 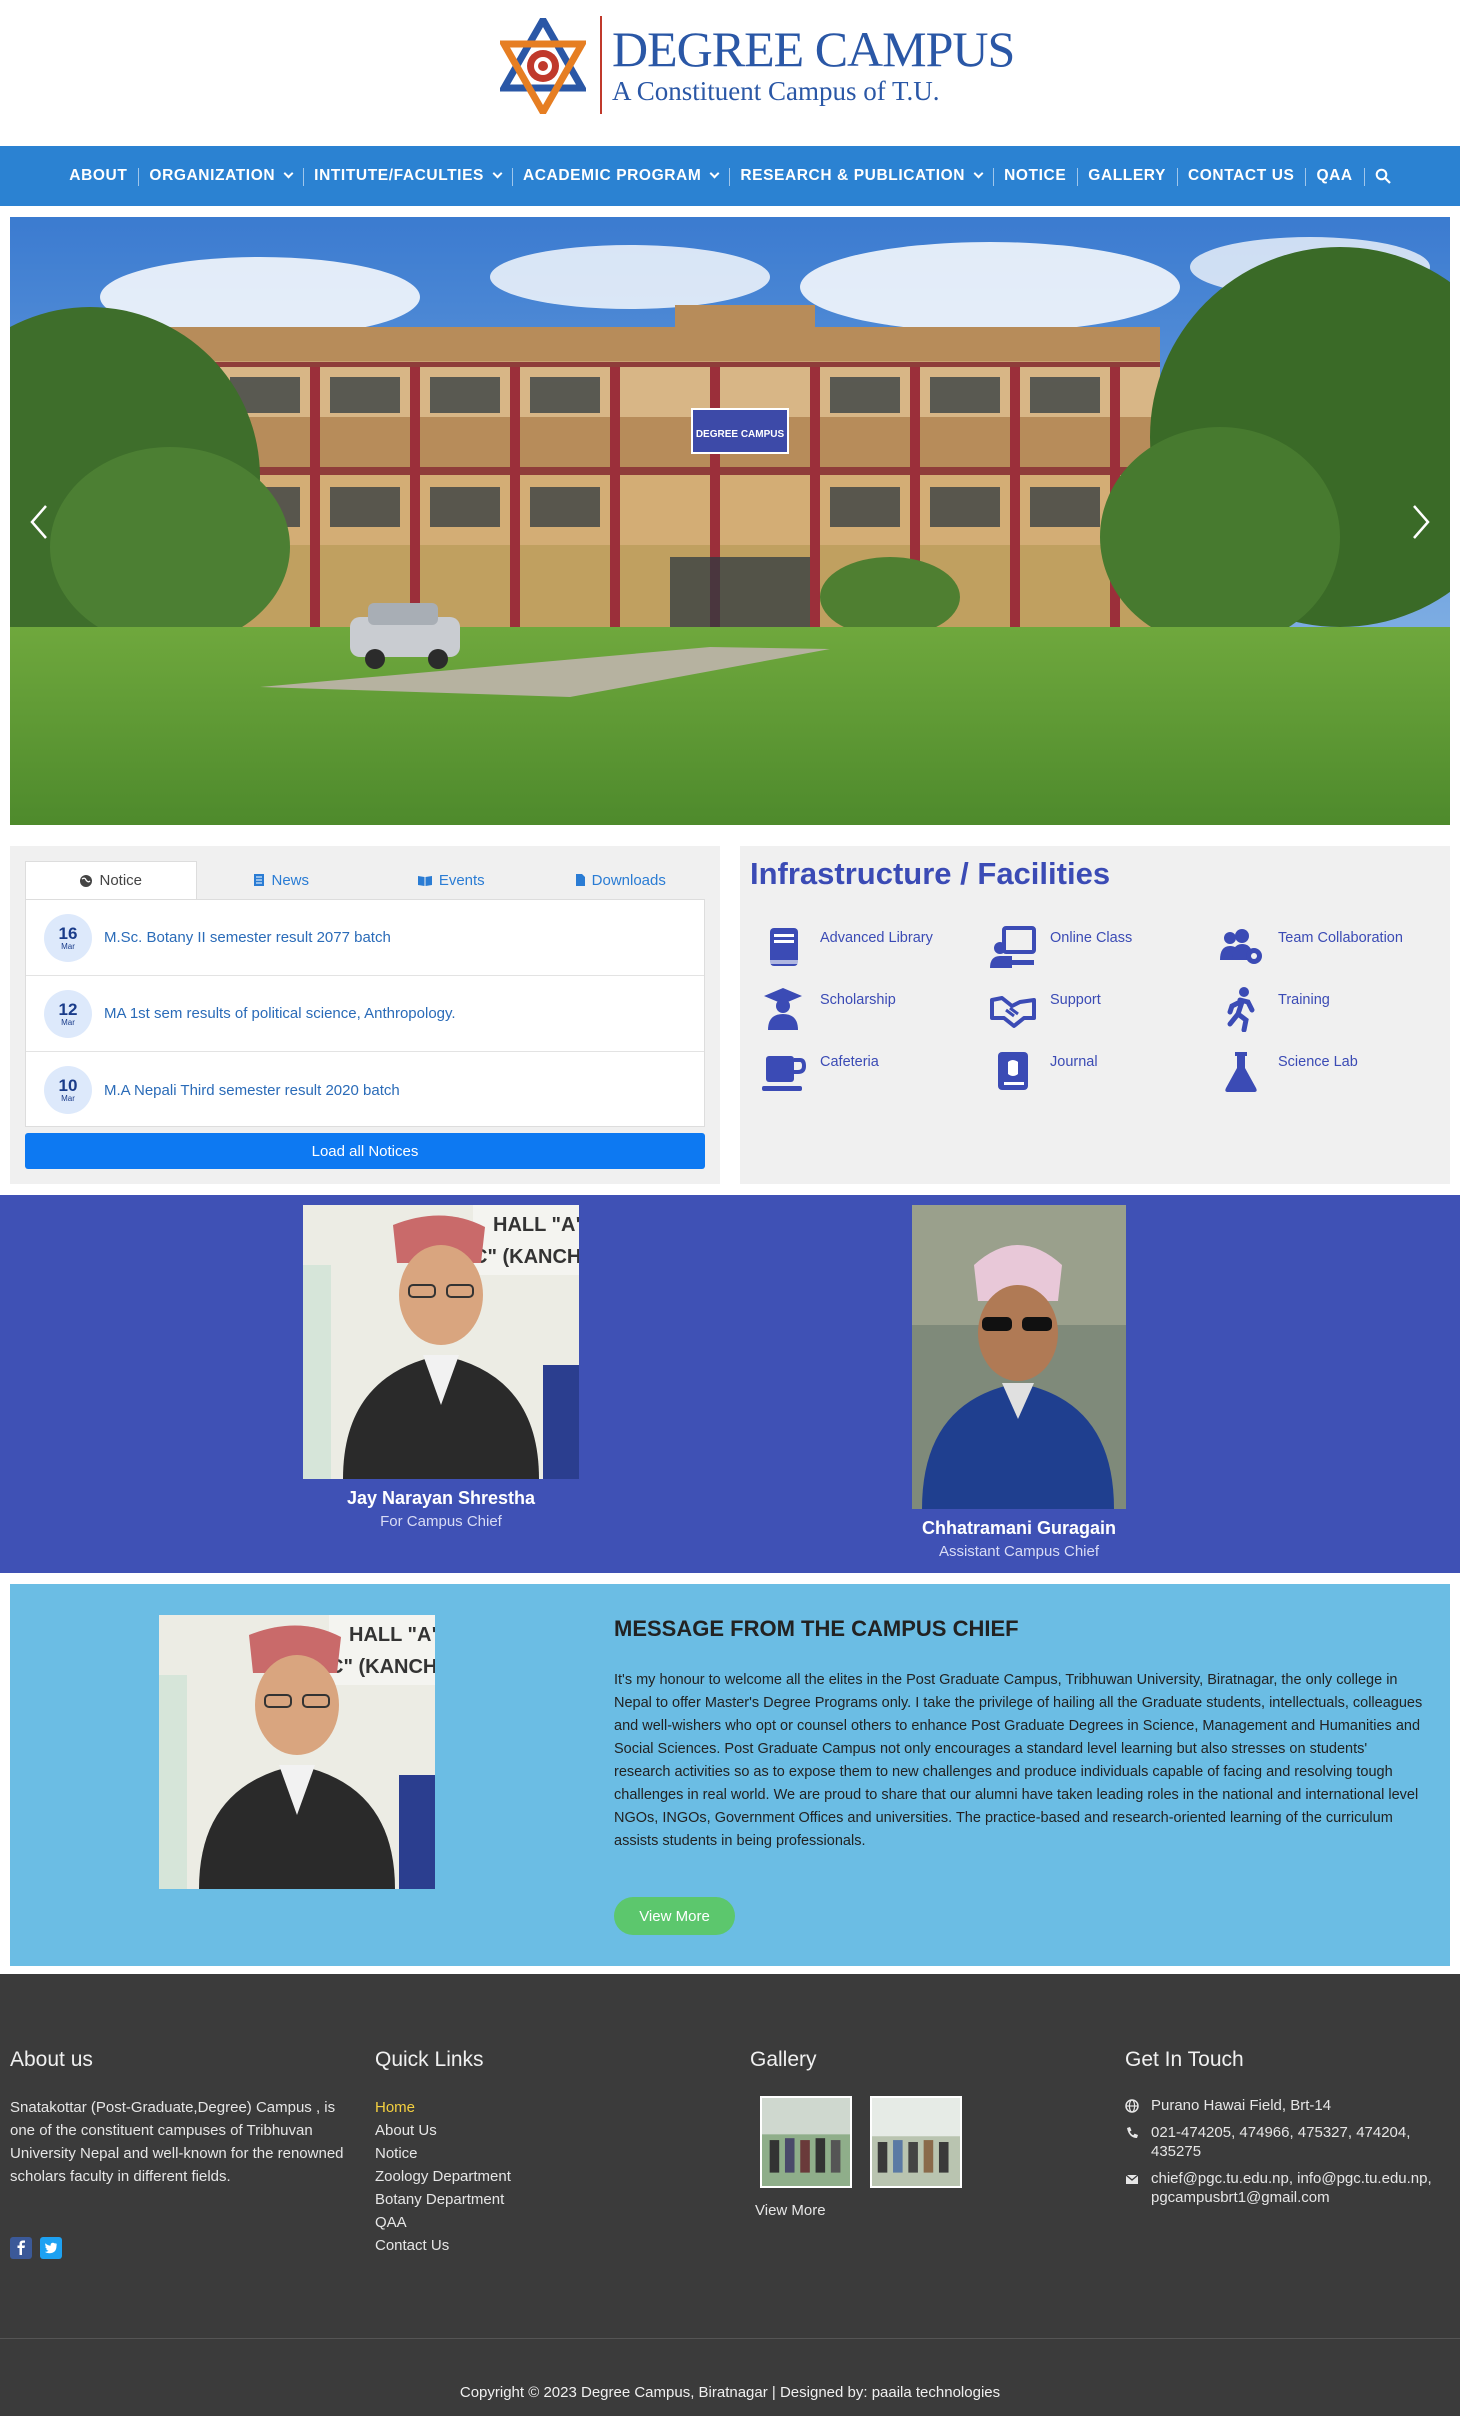 I want to click on globe-icon, so click(x=86, y=880).